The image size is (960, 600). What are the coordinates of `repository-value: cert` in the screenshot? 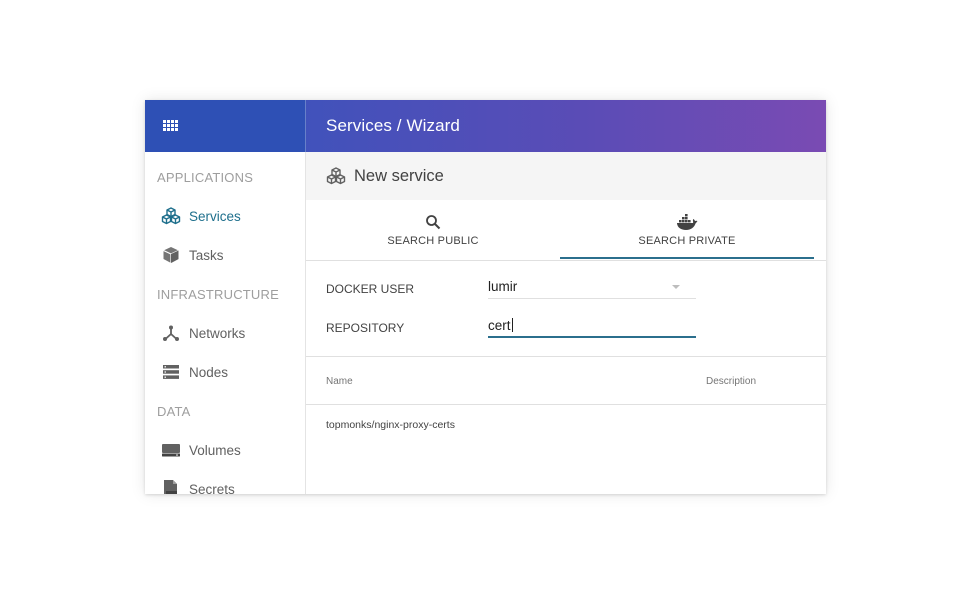 It's located at (499, 325).